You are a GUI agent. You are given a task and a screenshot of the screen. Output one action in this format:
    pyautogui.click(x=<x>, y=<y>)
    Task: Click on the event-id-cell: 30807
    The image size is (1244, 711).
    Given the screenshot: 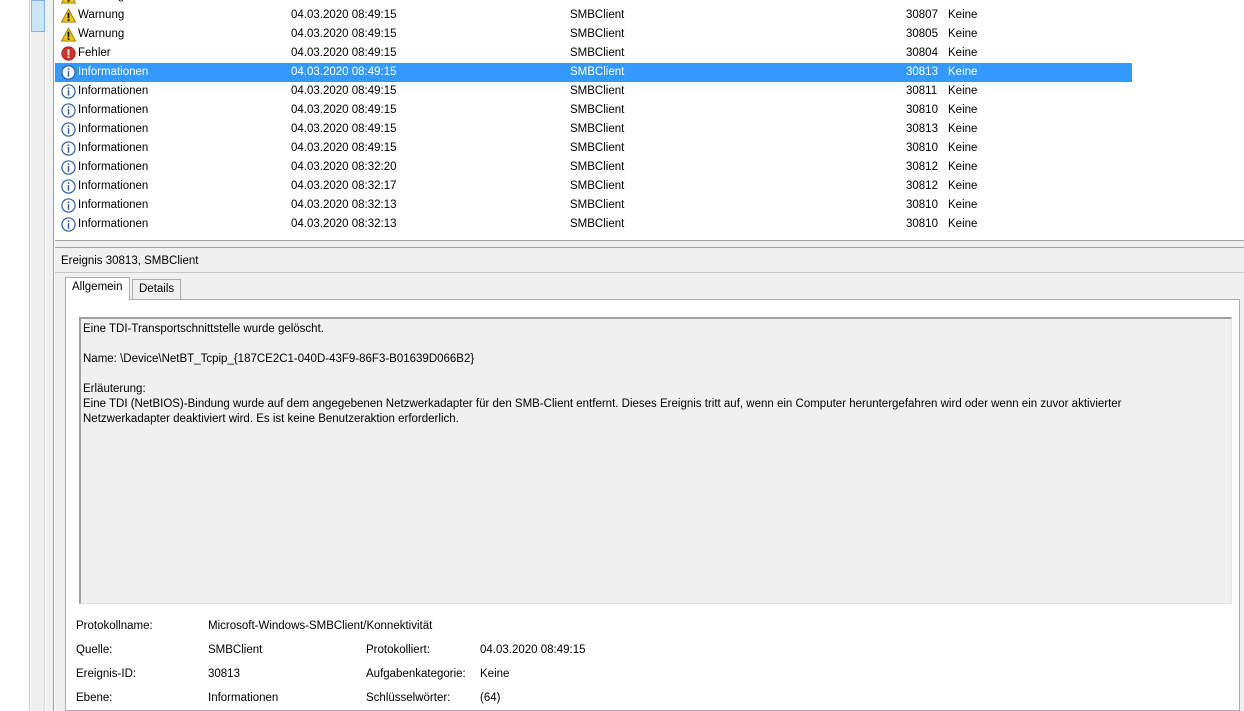 What is the action you would take?
    pyautogui.click(x=922, y=15)
    